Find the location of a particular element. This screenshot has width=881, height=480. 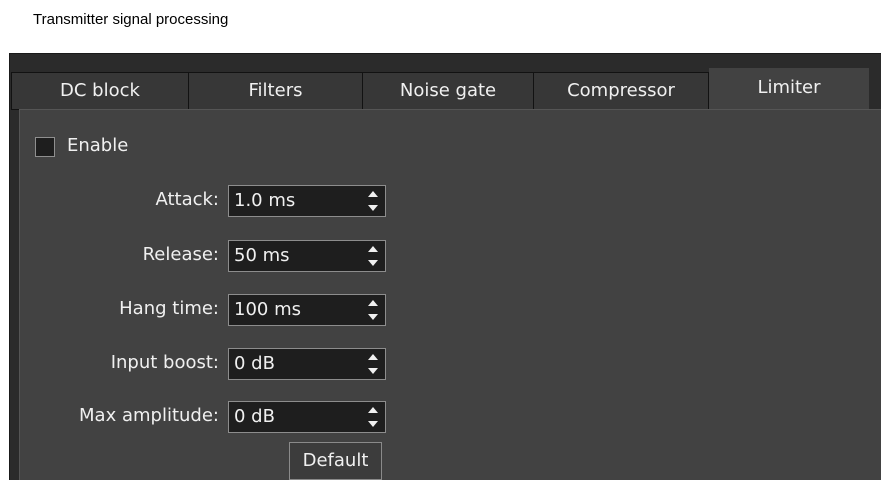

tab-dc-block: DC block is located at coordinates (100, 91).